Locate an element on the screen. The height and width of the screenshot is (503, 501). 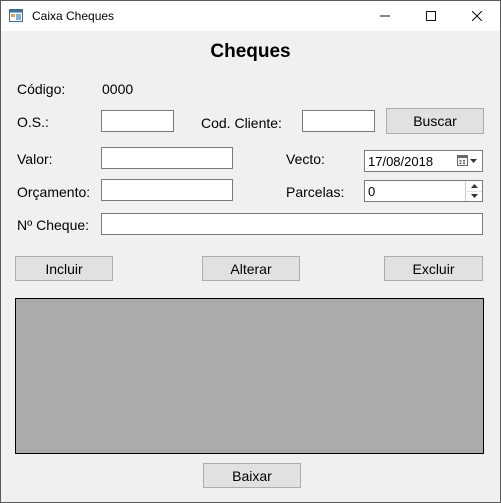
orcamento-label: Orçamento: is located at coordinates (54, 192).